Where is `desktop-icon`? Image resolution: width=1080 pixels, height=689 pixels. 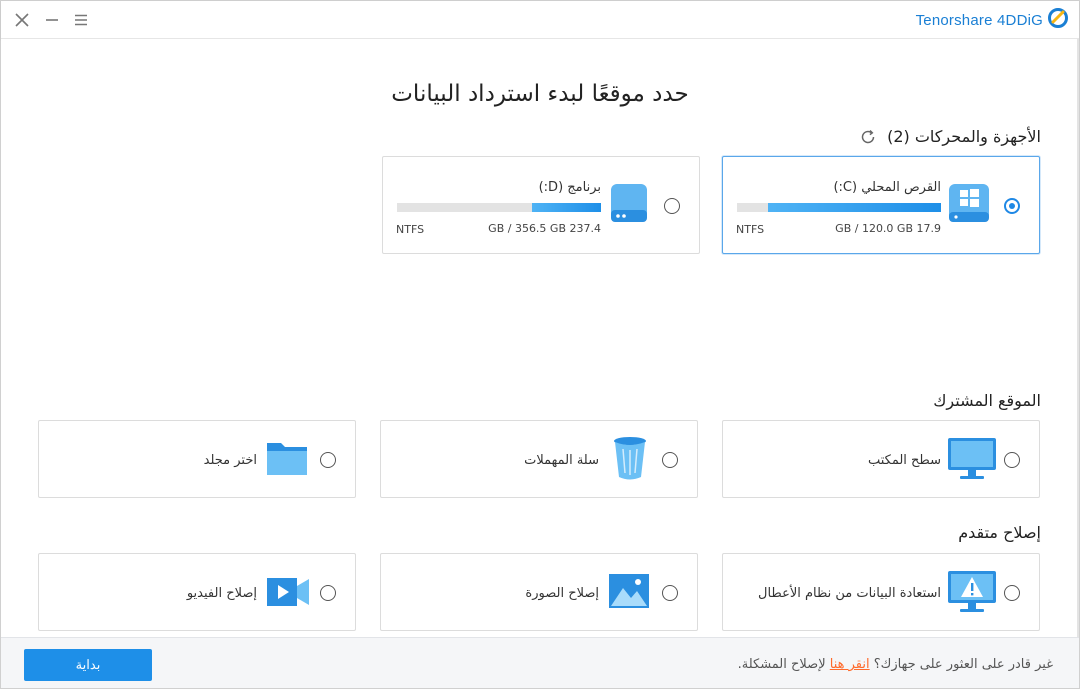
desktop-icon is located at coordinates (972, 459).